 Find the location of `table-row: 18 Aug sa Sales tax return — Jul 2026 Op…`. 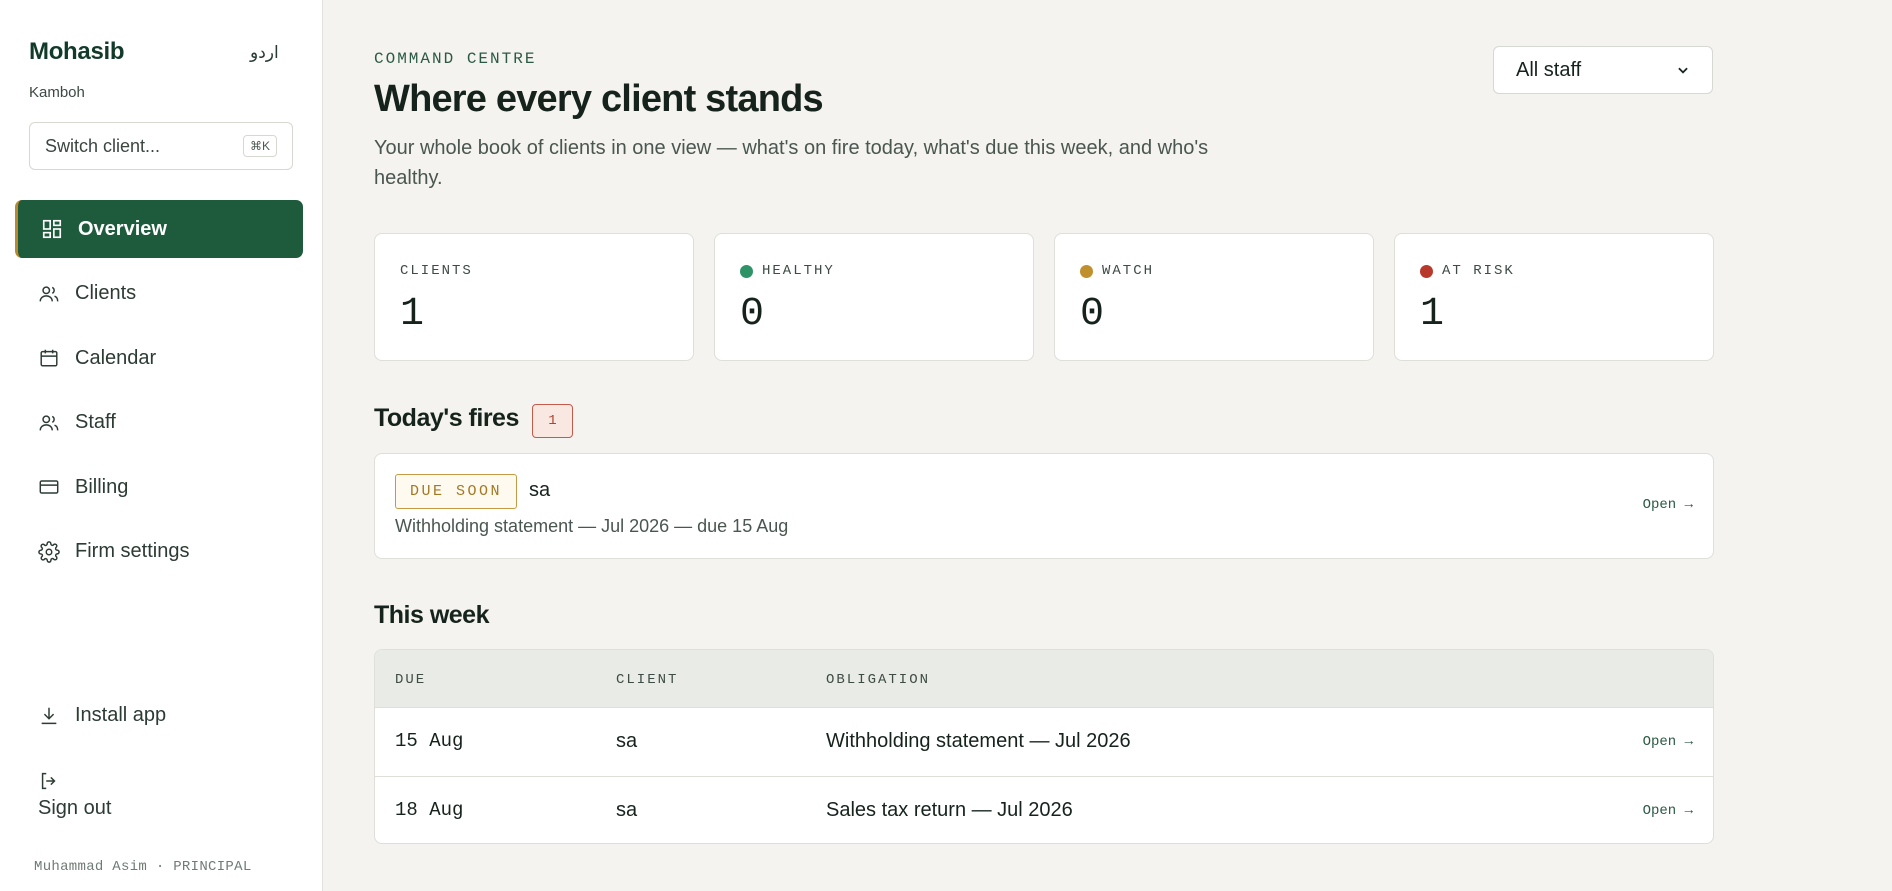

table-row: 18 Aug sa Sales tax return — Jul 2026 Op… is located at coordinates (1044, 809).